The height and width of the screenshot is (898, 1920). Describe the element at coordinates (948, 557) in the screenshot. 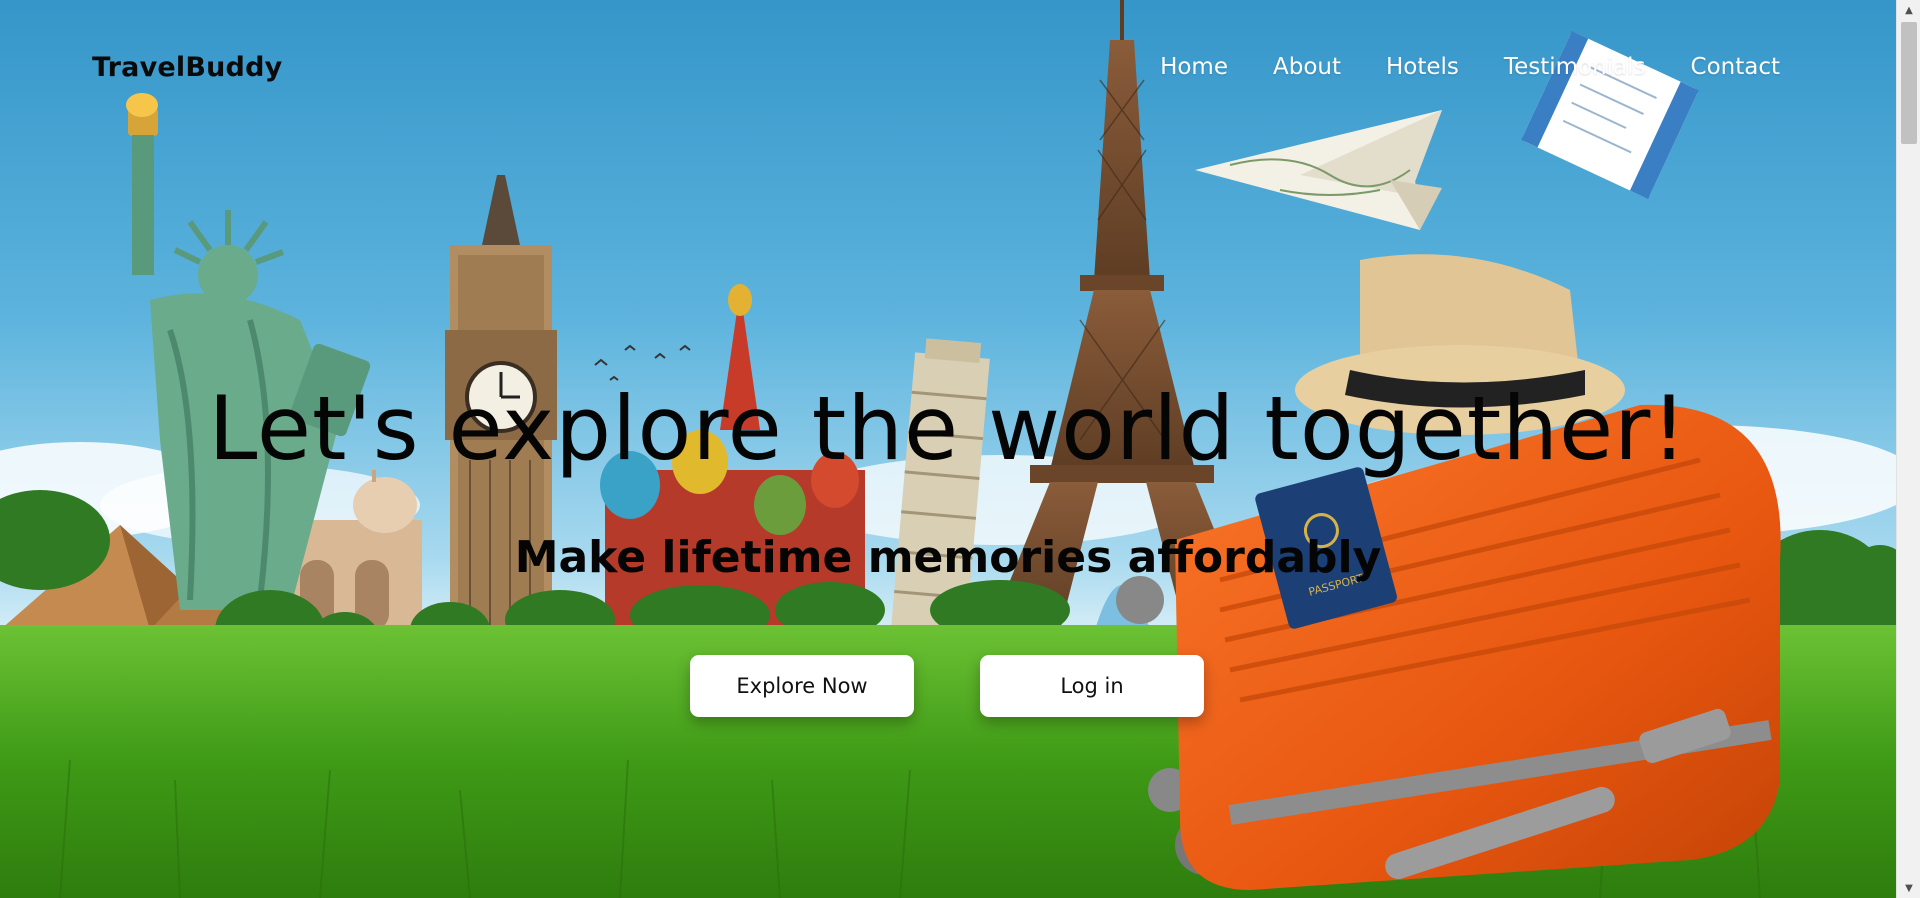

I see `hero-subtitle: Make lifetime memories affordably` at that location.